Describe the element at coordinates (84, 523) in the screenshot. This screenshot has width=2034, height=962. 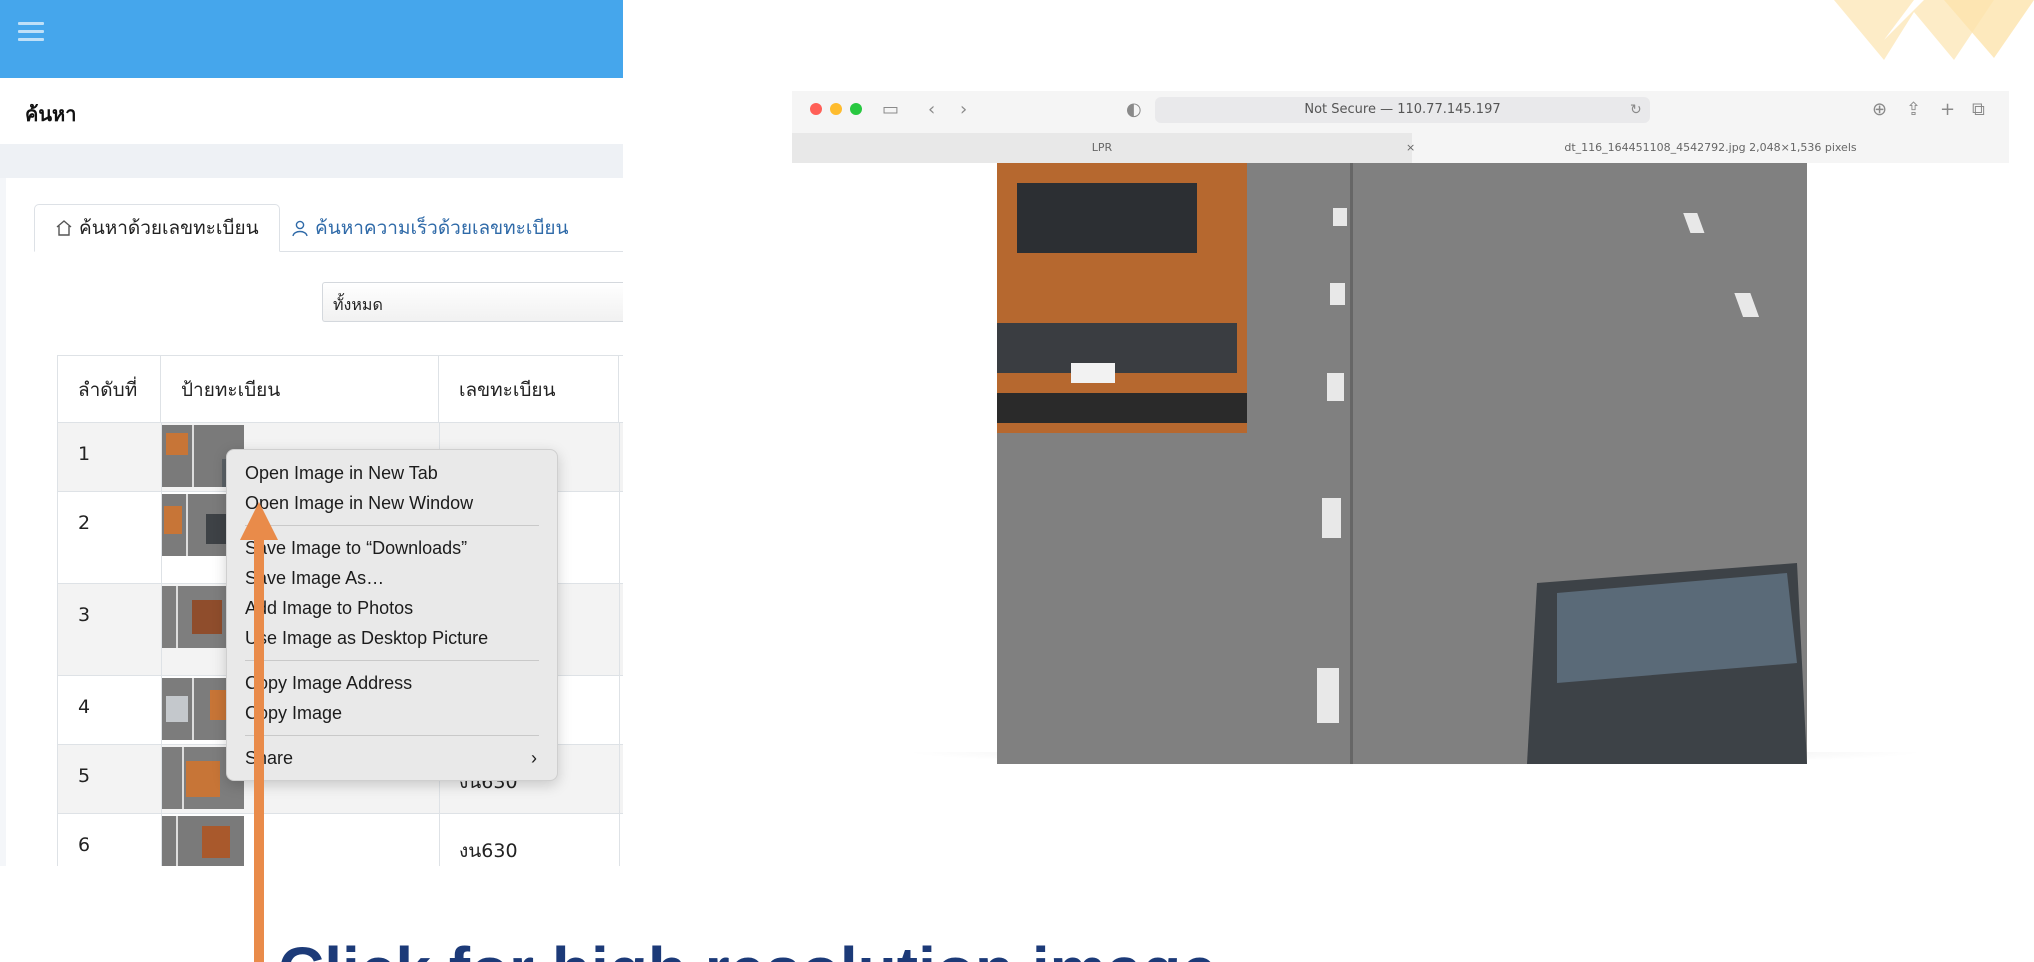
I see `row-index: 2` at that location.